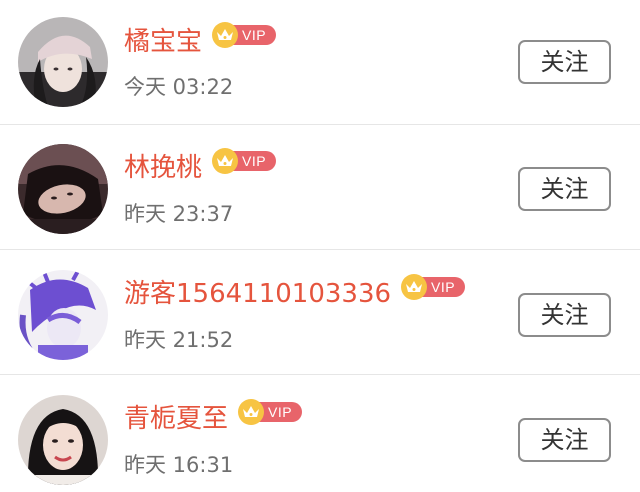 The height and width of the screenshot is (492, 640). Describe the element at coordinates (179, 87) in the screenshot. I see `timestamp: 今天 03:22` at that location.